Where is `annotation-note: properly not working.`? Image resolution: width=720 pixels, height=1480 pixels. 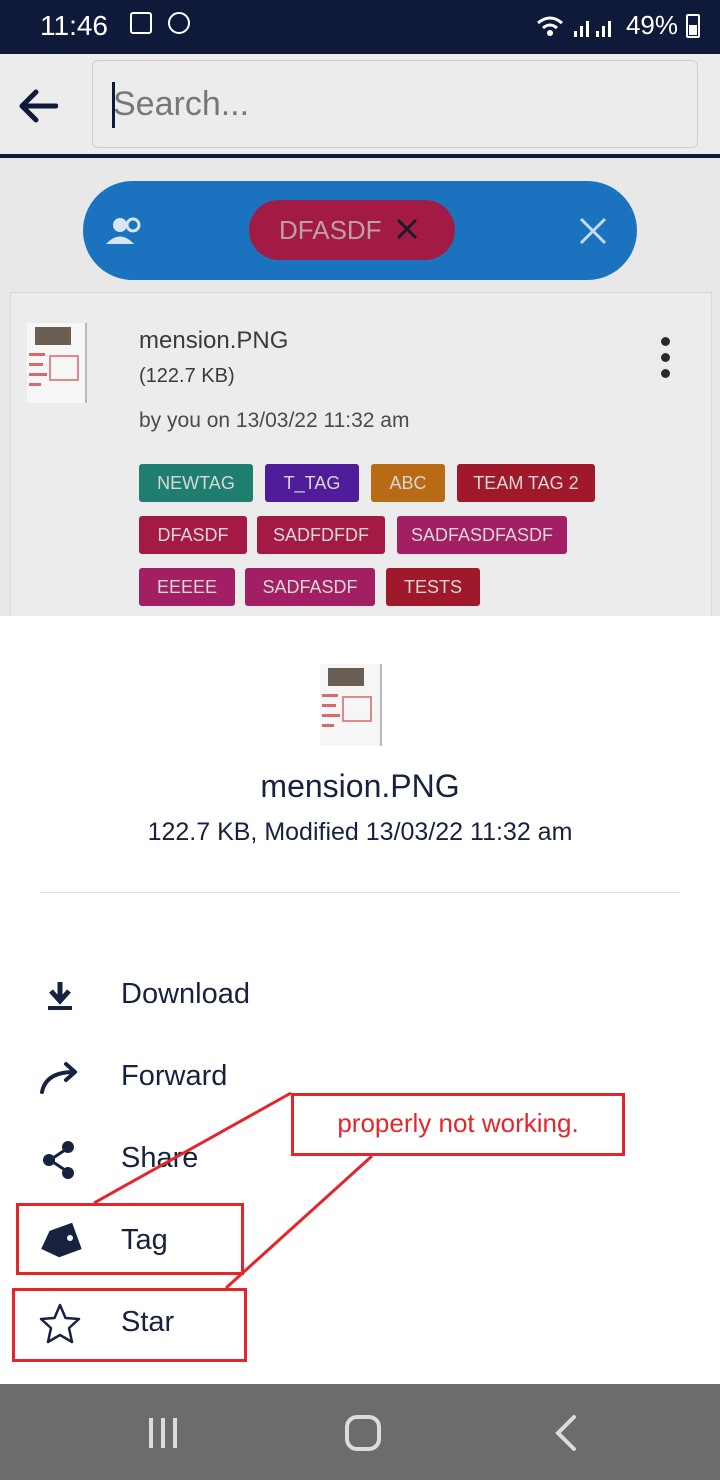
annotation-note: properly not working. is located at coordinates (458, 1124).